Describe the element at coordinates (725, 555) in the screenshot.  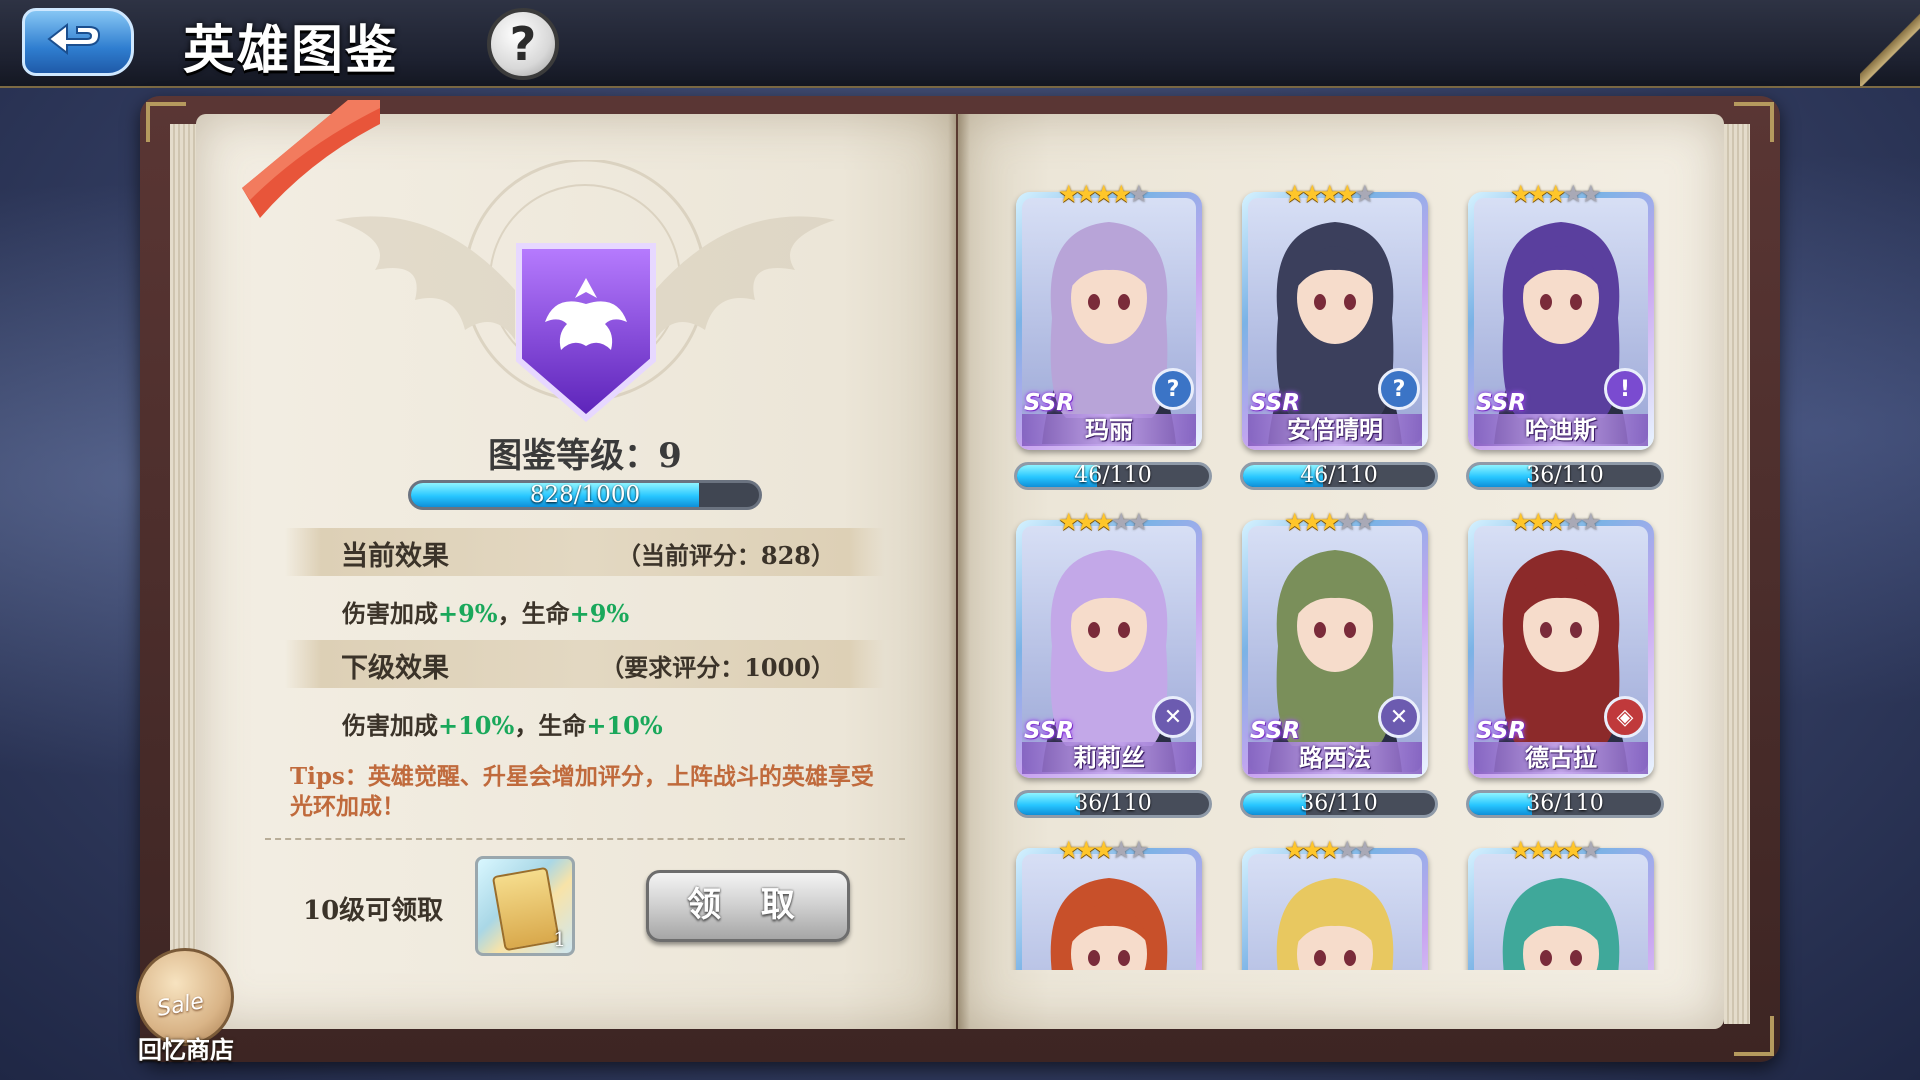
I see `current-score: （当前评分：828）` at that location.